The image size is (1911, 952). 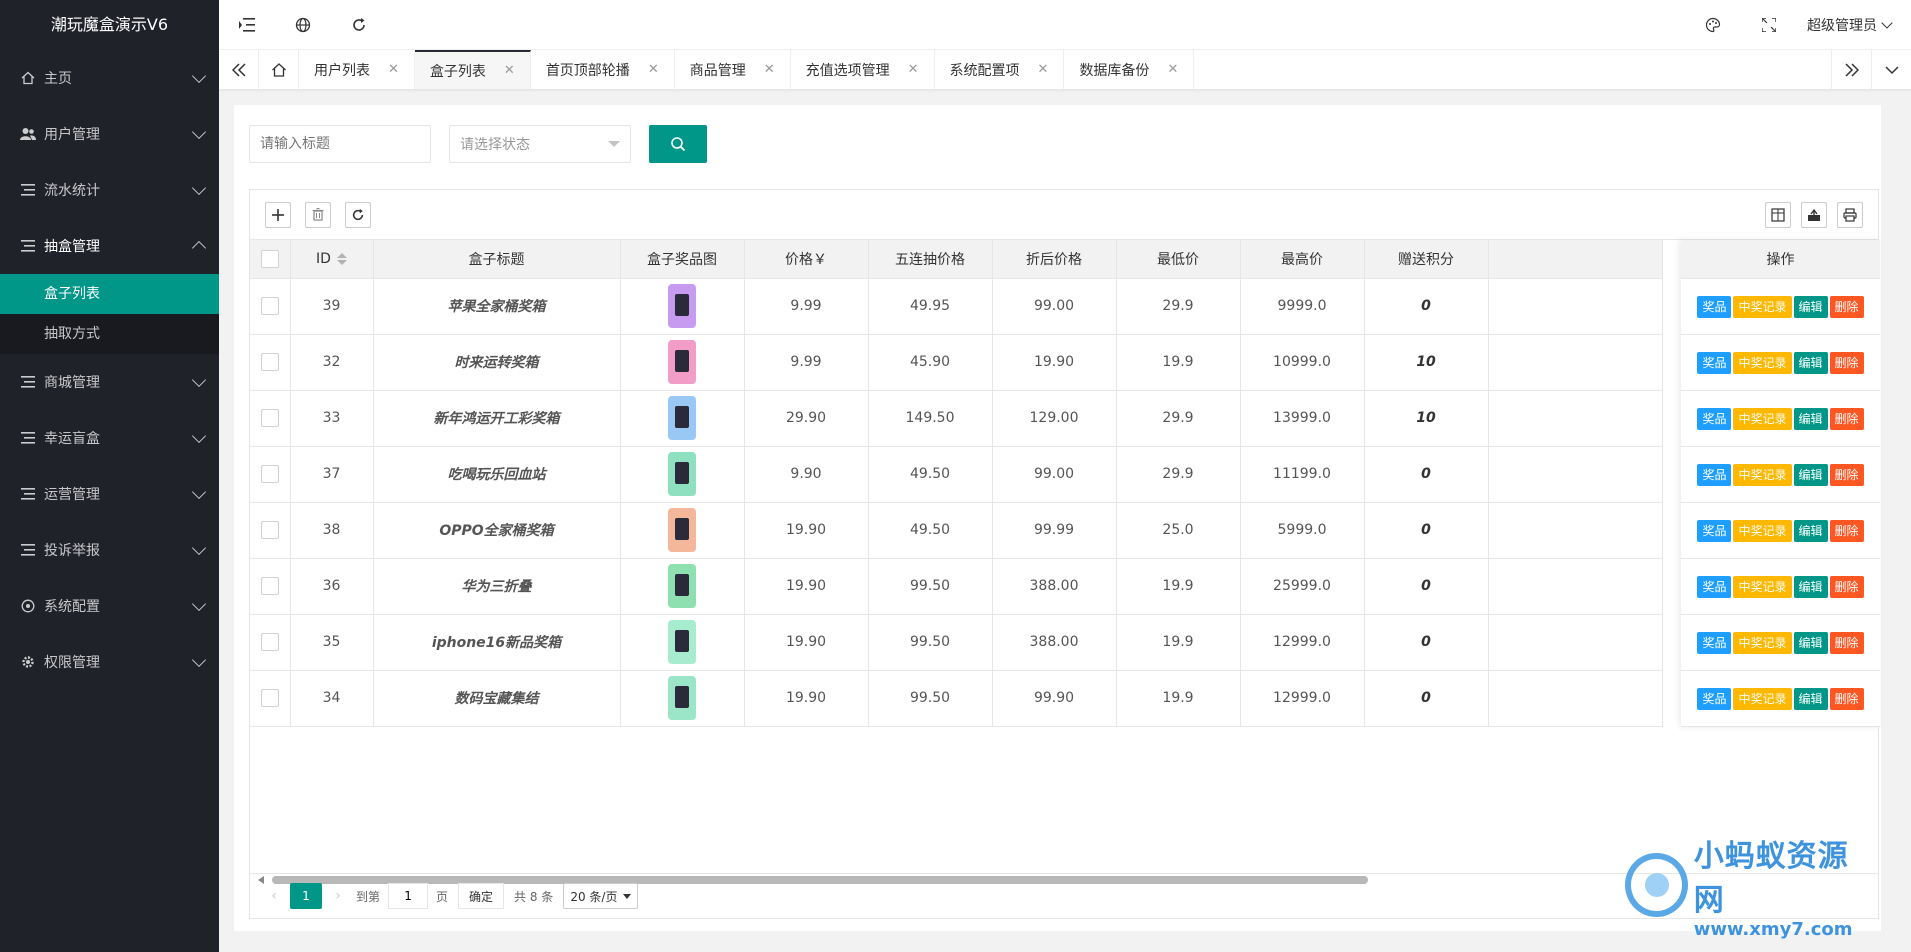 What do you see at coordinates (1850, 214) in the screenshot?
I see `print-button` at bounding box center [1850, 214].